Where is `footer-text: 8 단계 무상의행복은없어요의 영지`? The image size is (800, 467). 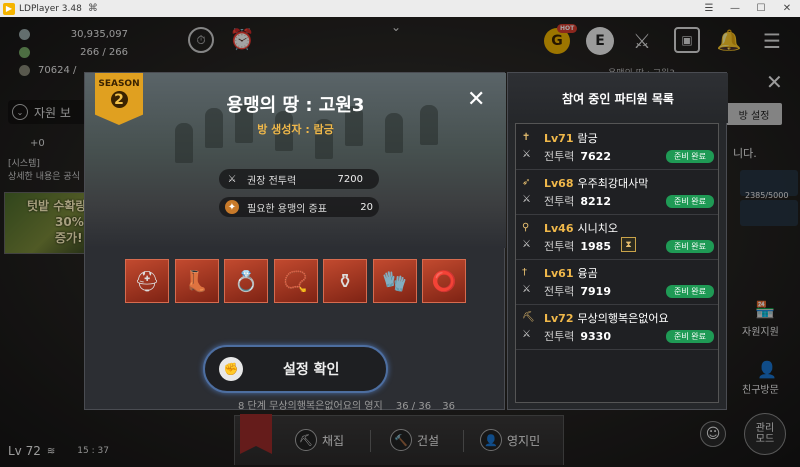
footer-text: 8 단계 무상의행복은없어요의 영지 is located at coordinates (310, 406).